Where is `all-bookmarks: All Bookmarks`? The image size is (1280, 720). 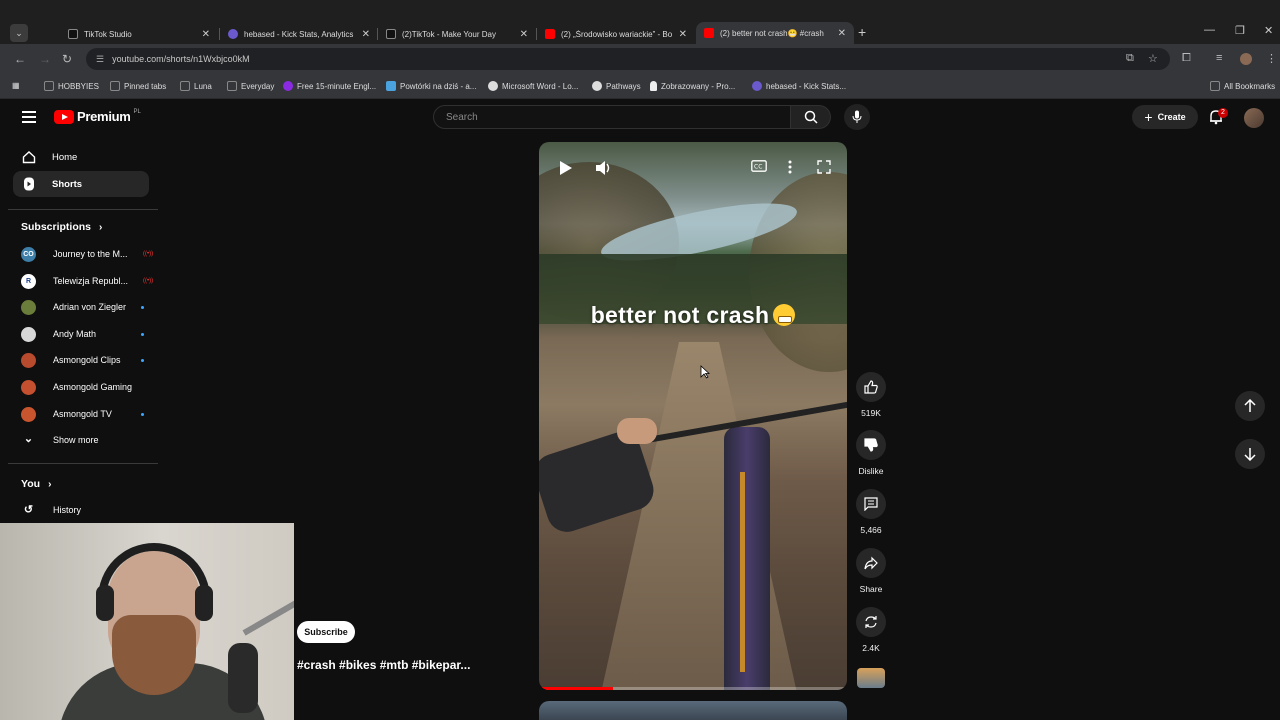
all-bookmarks: All Bookmarks is located at coordinates (1242, 86).